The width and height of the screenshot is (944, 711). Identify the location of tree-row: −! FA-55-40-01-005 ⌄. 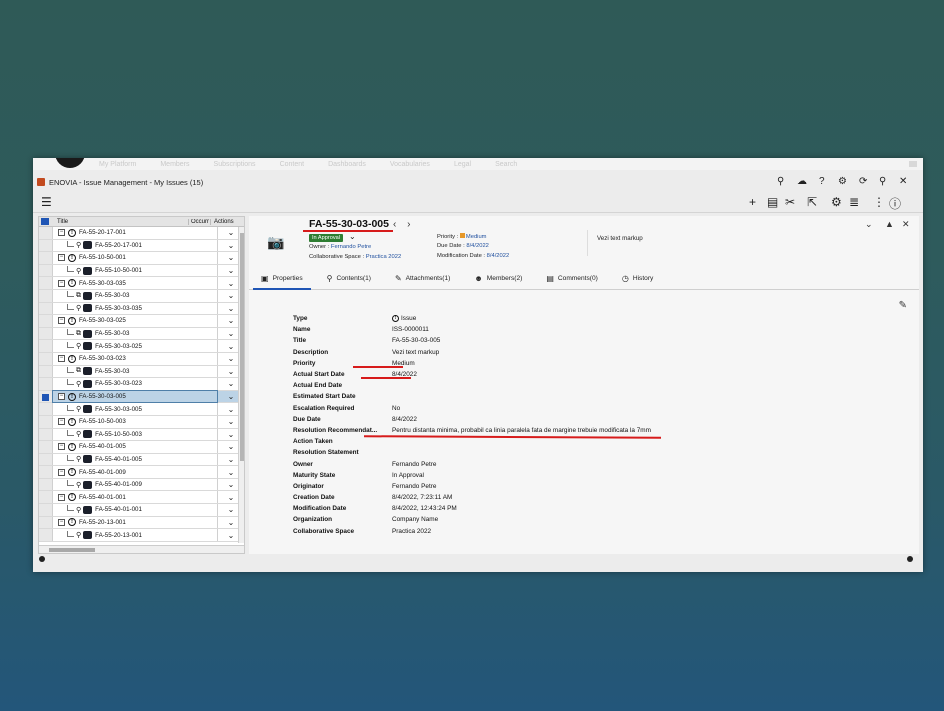
(141, 447).